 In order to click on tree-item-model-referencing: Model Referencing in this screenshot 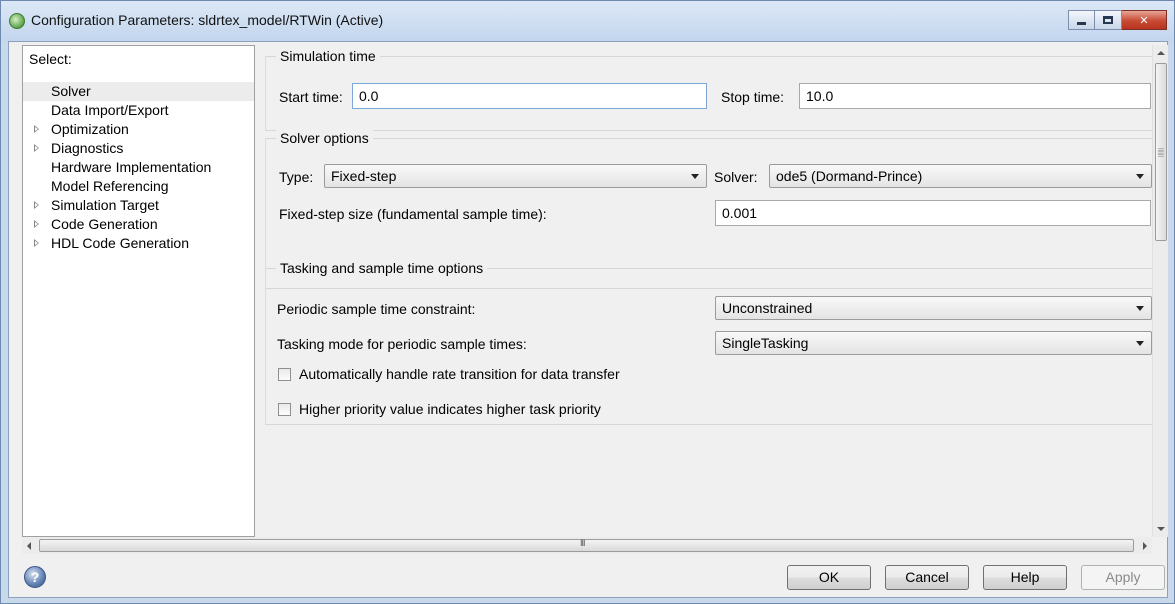, I will do `click(138, 186)`.